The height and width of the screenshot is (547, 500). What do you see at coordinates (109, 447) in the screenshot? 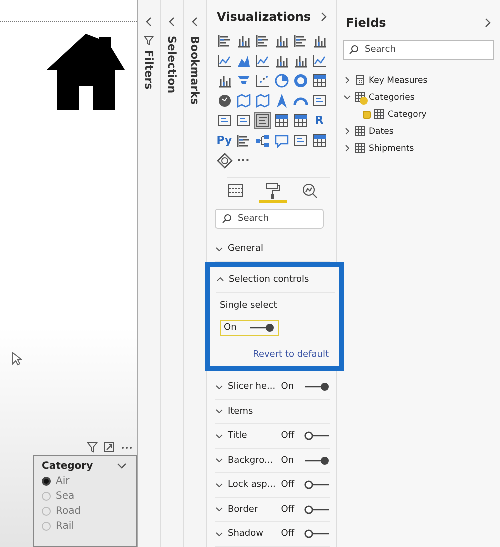
I see `focus-mode-icon` at bounding box center [109, 447].